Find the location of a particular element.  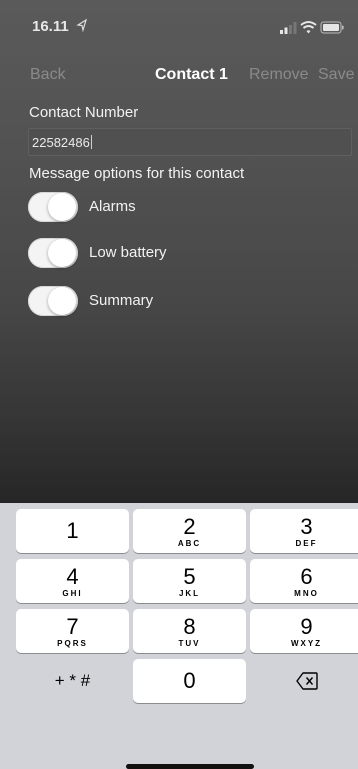

key-9: 9 WXYZ is located at coordinates (304, 631).